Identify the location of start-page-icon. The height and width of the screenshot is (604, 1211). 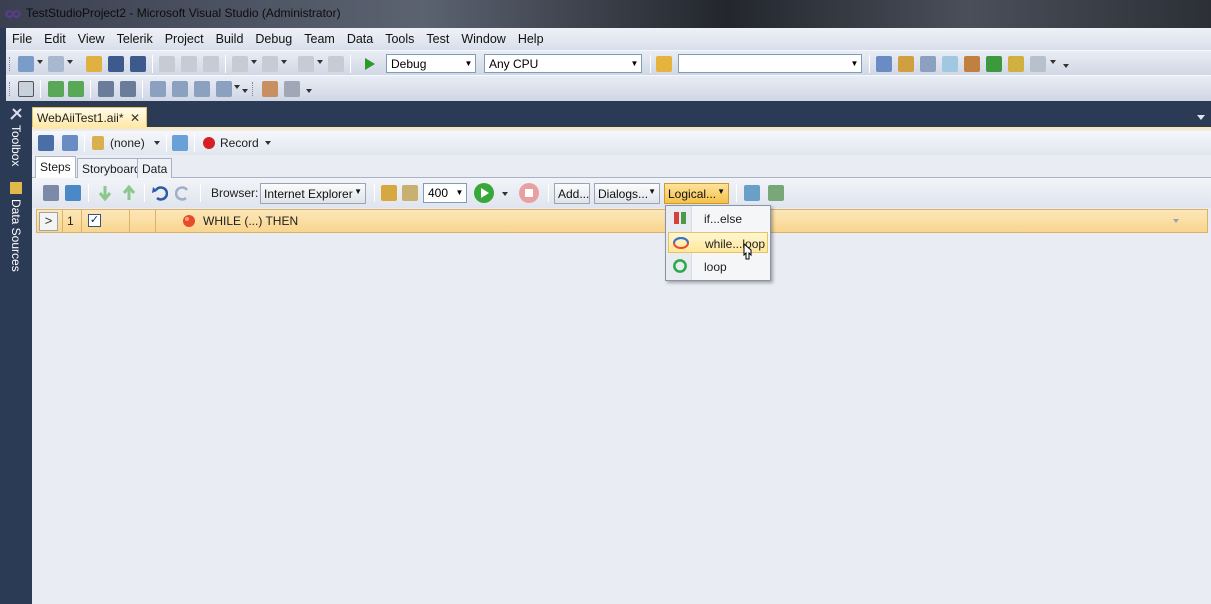
(994, 64).